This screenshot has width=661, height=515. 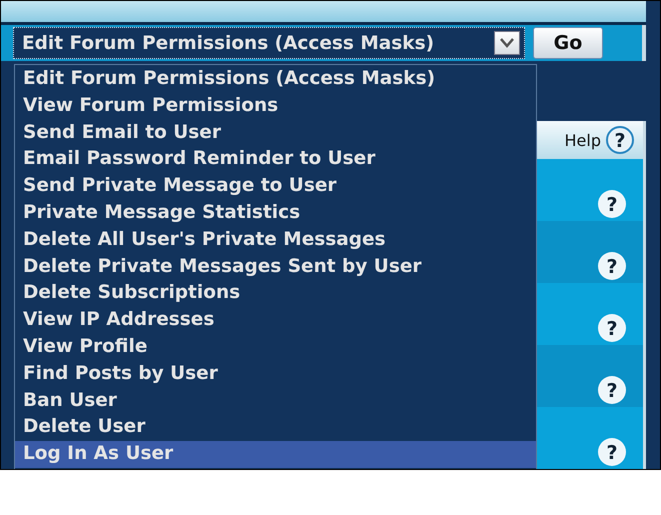 I want to click on go-button: Go, so click(x=568, y=43).